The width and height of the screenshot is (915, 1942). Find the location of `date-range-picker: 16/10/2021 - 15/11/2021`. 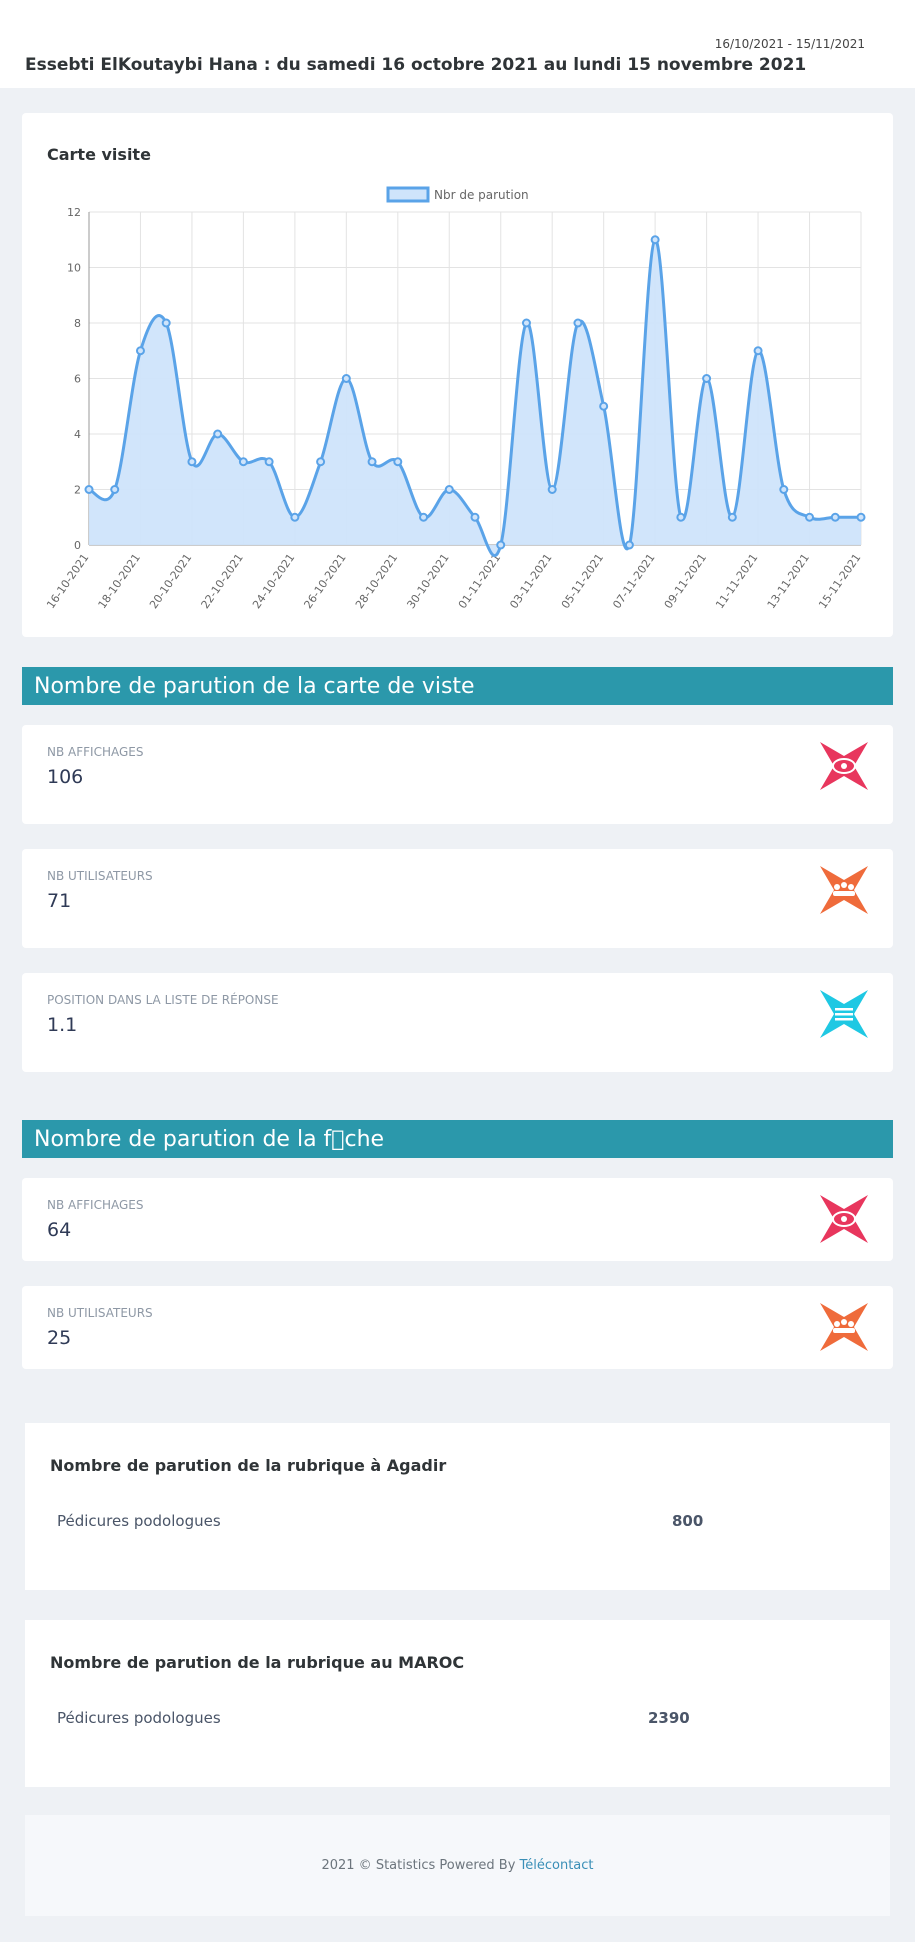

date-range-picker: 16/10/2021 - 15/11/2021 is located at coordinates (790, 44).